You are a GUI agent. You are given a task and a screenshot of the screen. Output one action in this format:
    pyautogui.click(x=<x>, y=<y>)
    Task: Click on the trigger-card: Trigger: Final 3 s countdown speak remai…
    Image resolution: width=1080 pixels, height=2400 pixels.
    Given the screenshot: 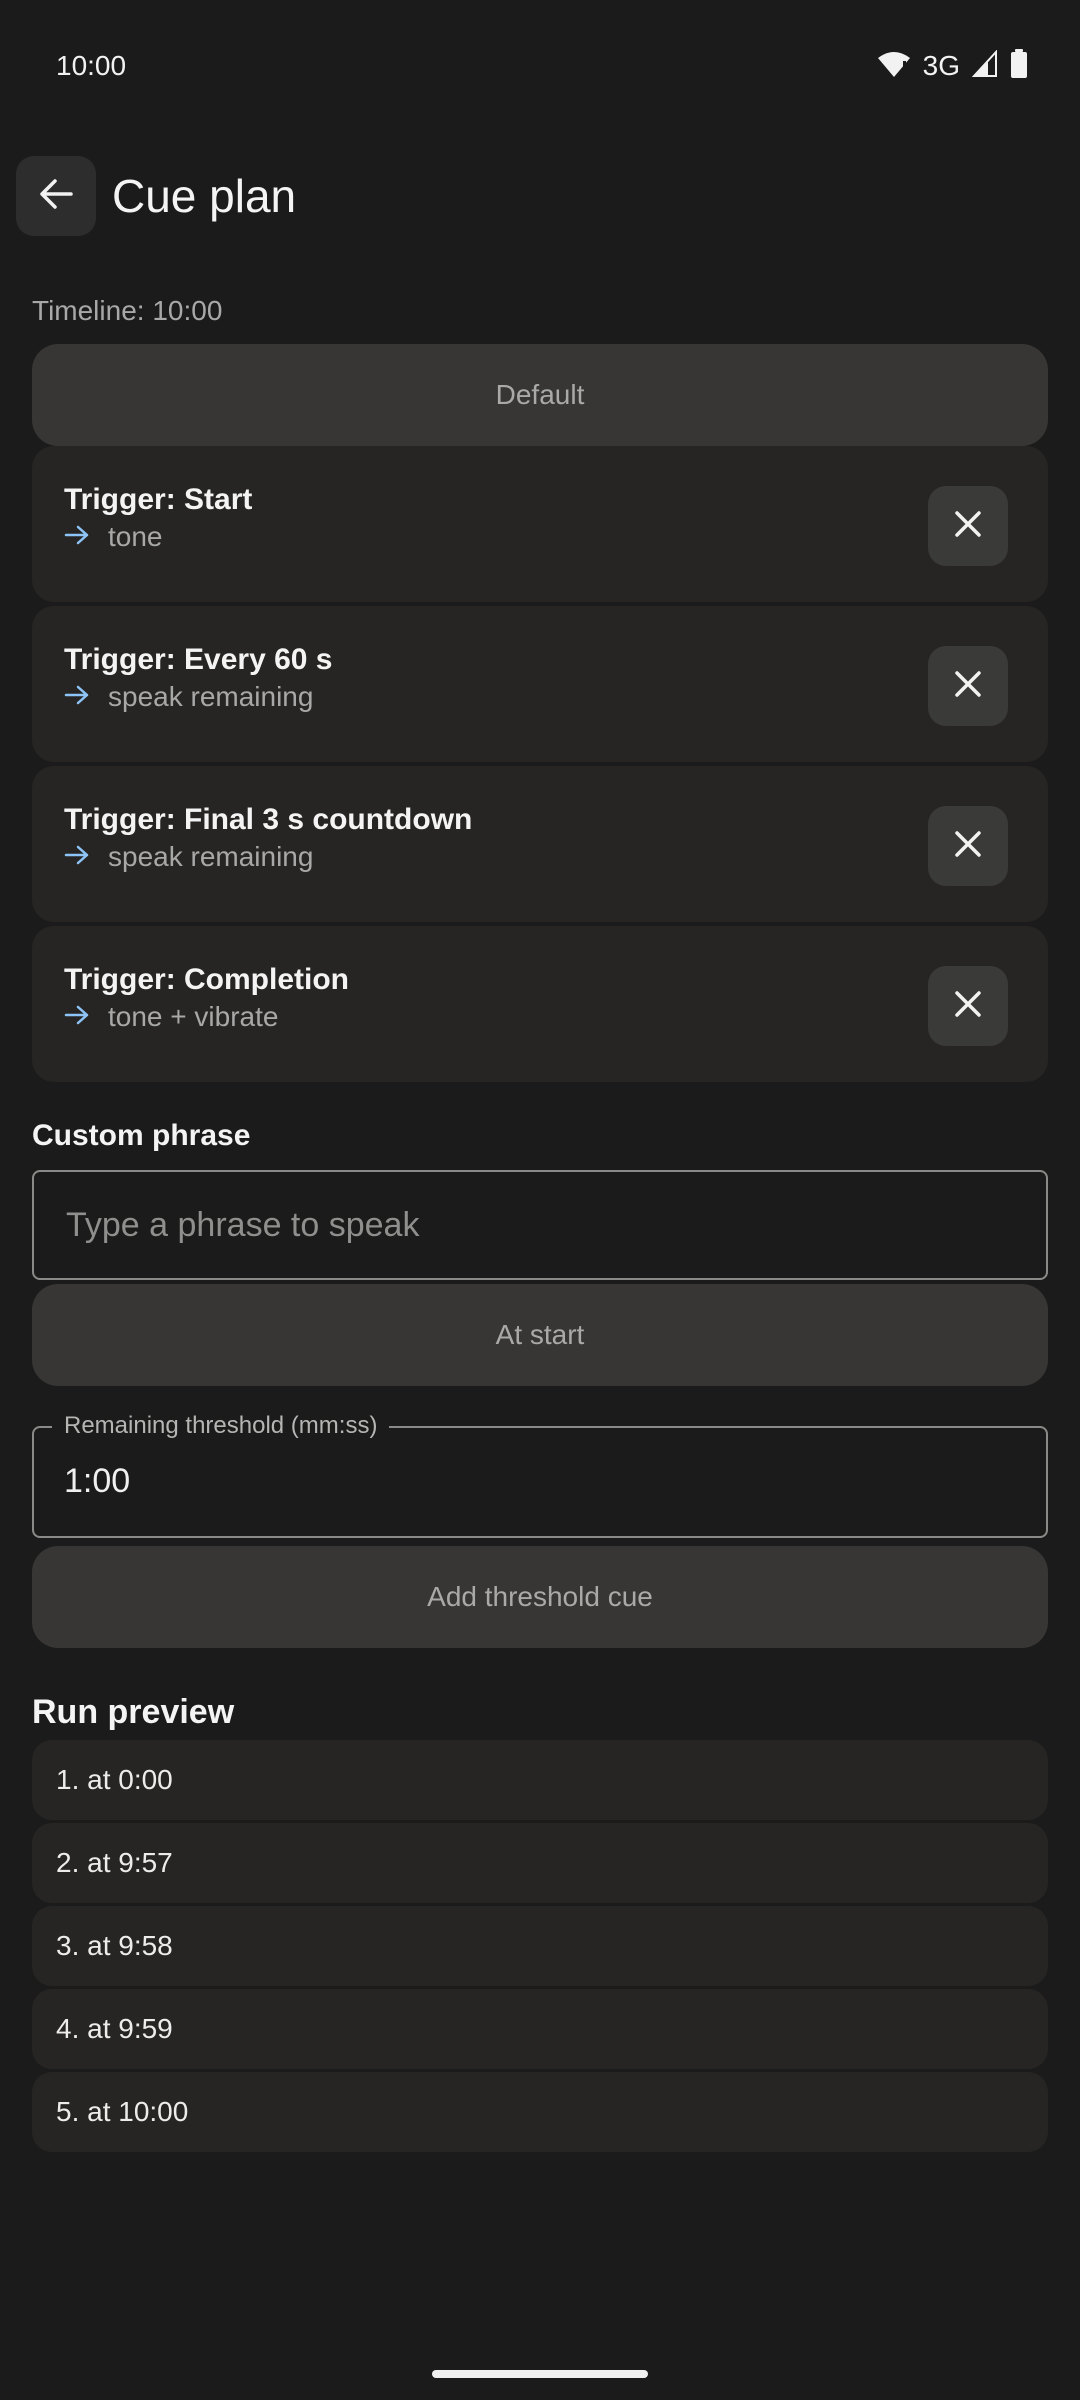 What is the action you would take?
    pyautogui.click(x=540, y=844)
    